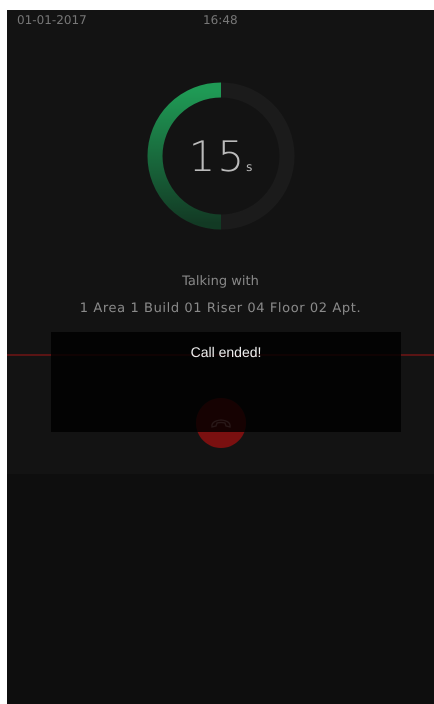 The image size is (434, 704). Describe the element at coordinates (226, 353) in the screenshot. I see `toast-message: Call ended!` at that location.